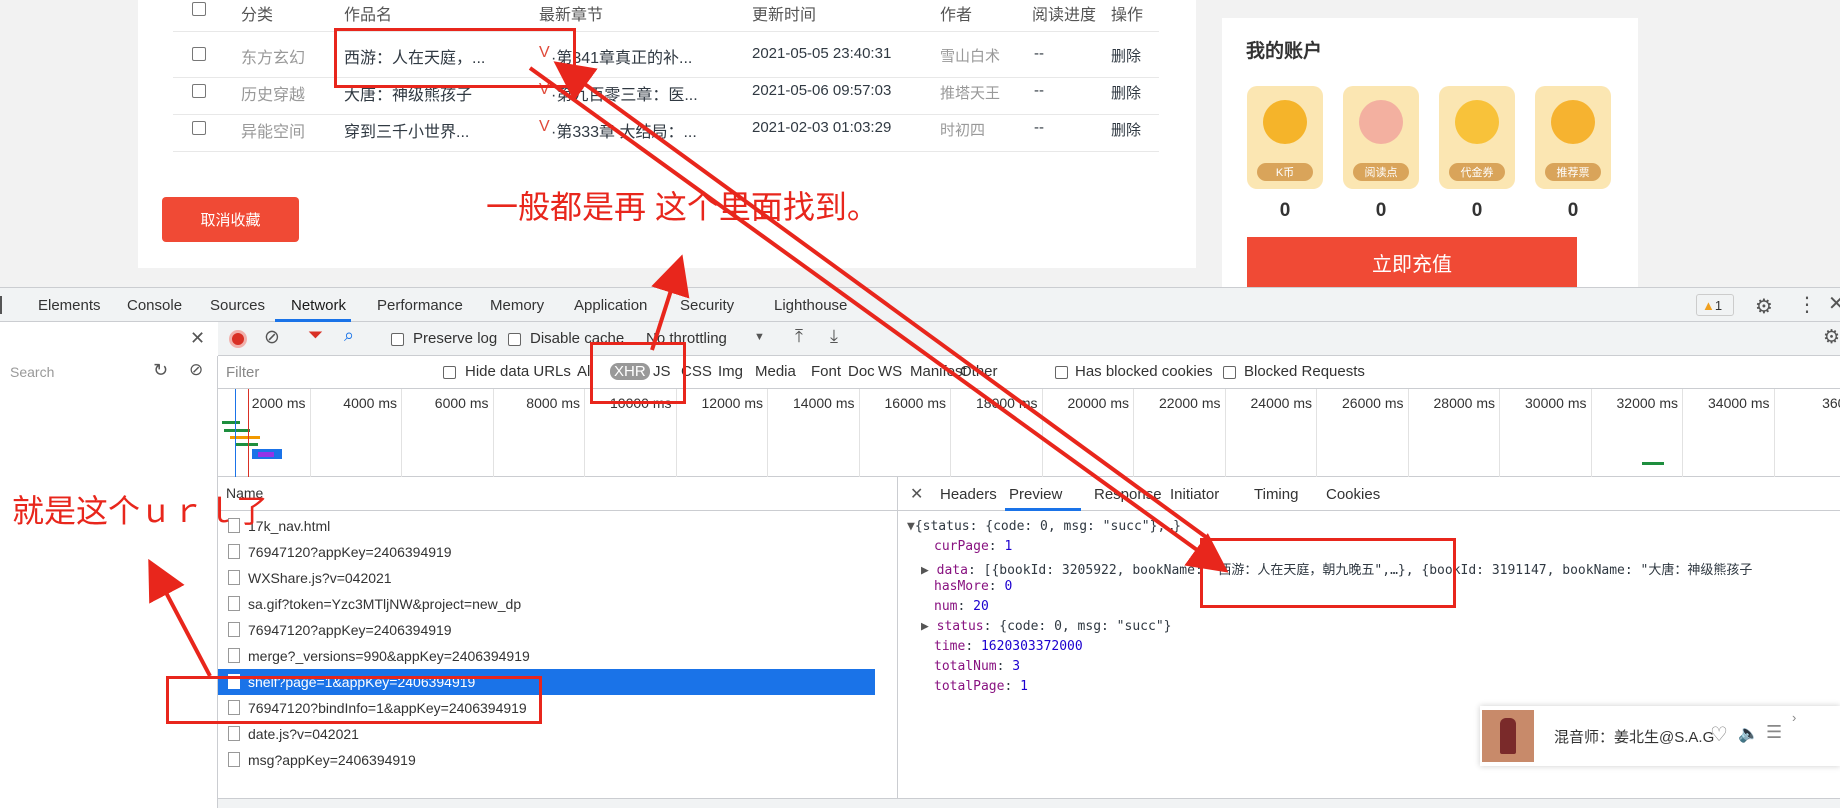 This screenshot has height=808, width=1840. I want to click on request-row-partial, so click(546, 509).